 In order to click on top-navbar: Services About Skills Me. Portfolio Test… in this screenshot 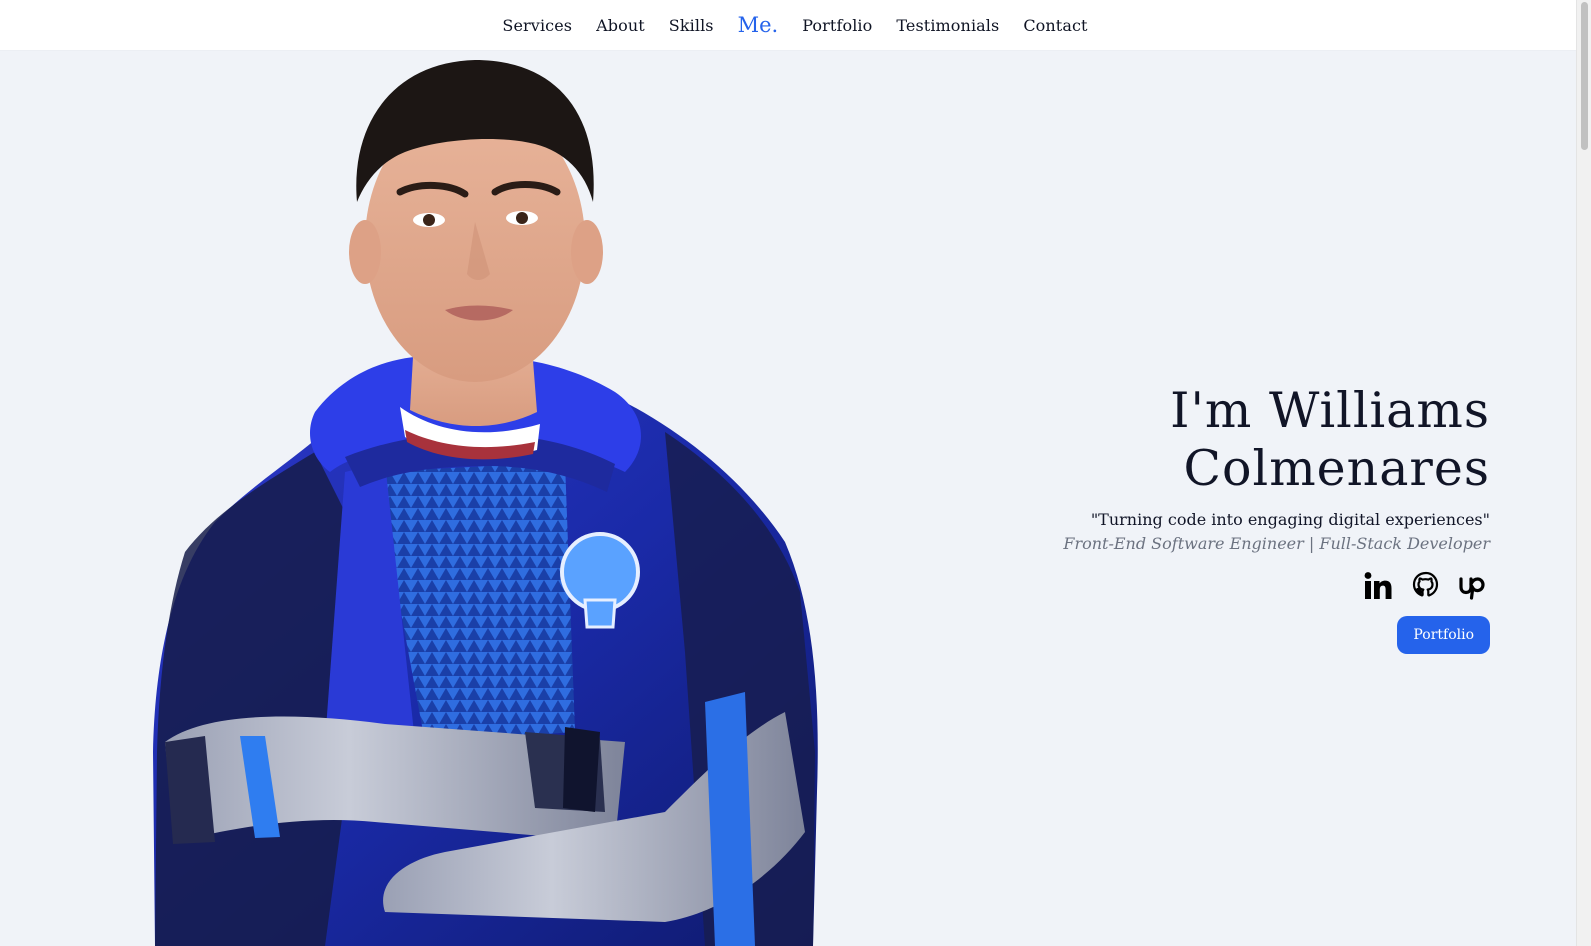, I will do `click(788, 25)`.